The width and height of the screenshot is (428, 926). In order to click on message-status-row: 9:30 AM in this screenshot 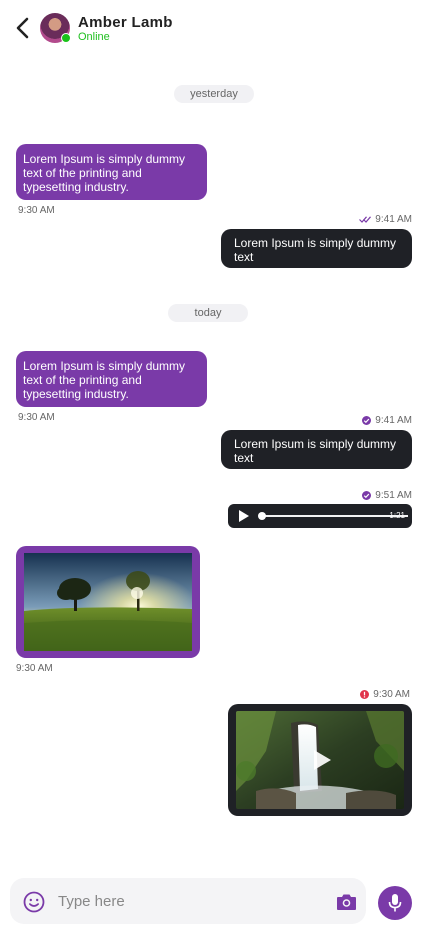, I will do `click(370, 694)`.